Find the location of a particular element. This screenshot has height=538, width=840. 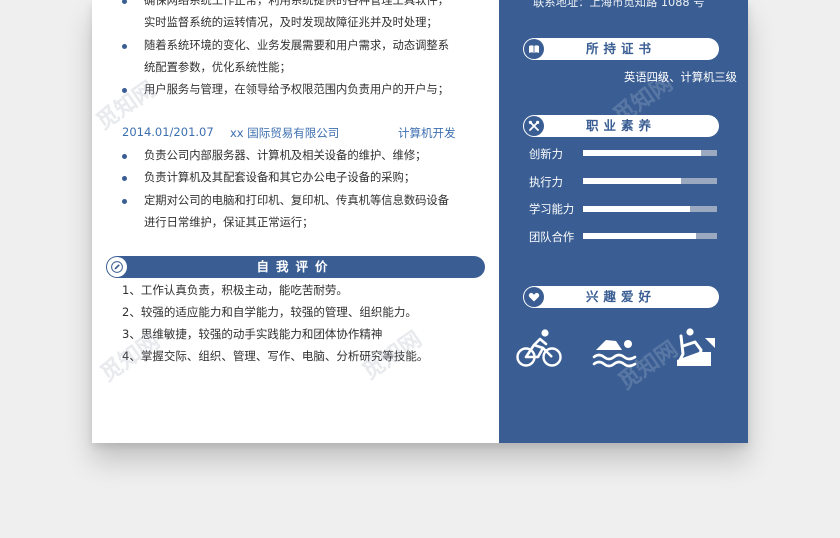

job-duty-item: 负责公司内部服务器、计算机及相关设备的维护、维修； is located at coordinates (296, 156).